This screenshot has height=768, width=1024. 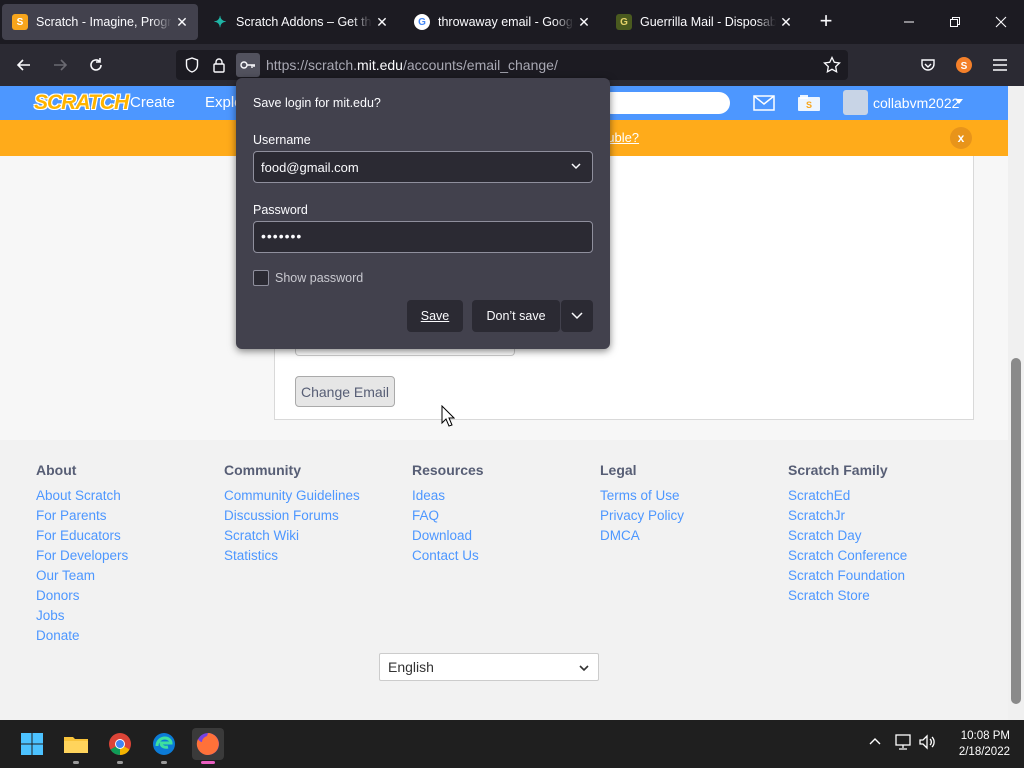 I want to click on network-icon, so click(x=903, y=744).